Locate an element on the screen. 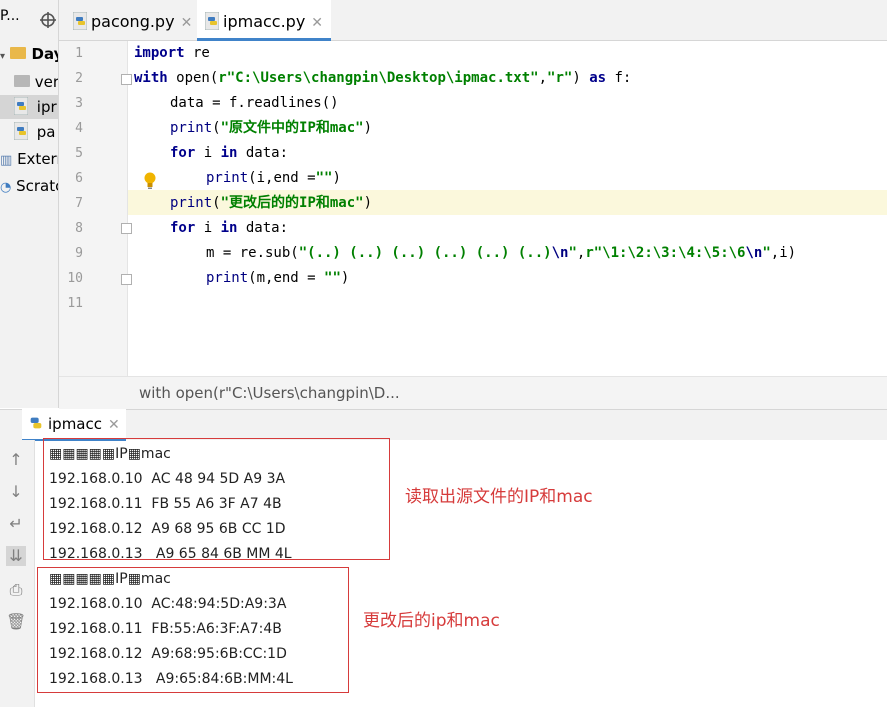 Image resolution: width=887 pixels, height=707 pixels. tab-ipmacc: ipmacc.py ✕ is located at coordinates (264, 20).